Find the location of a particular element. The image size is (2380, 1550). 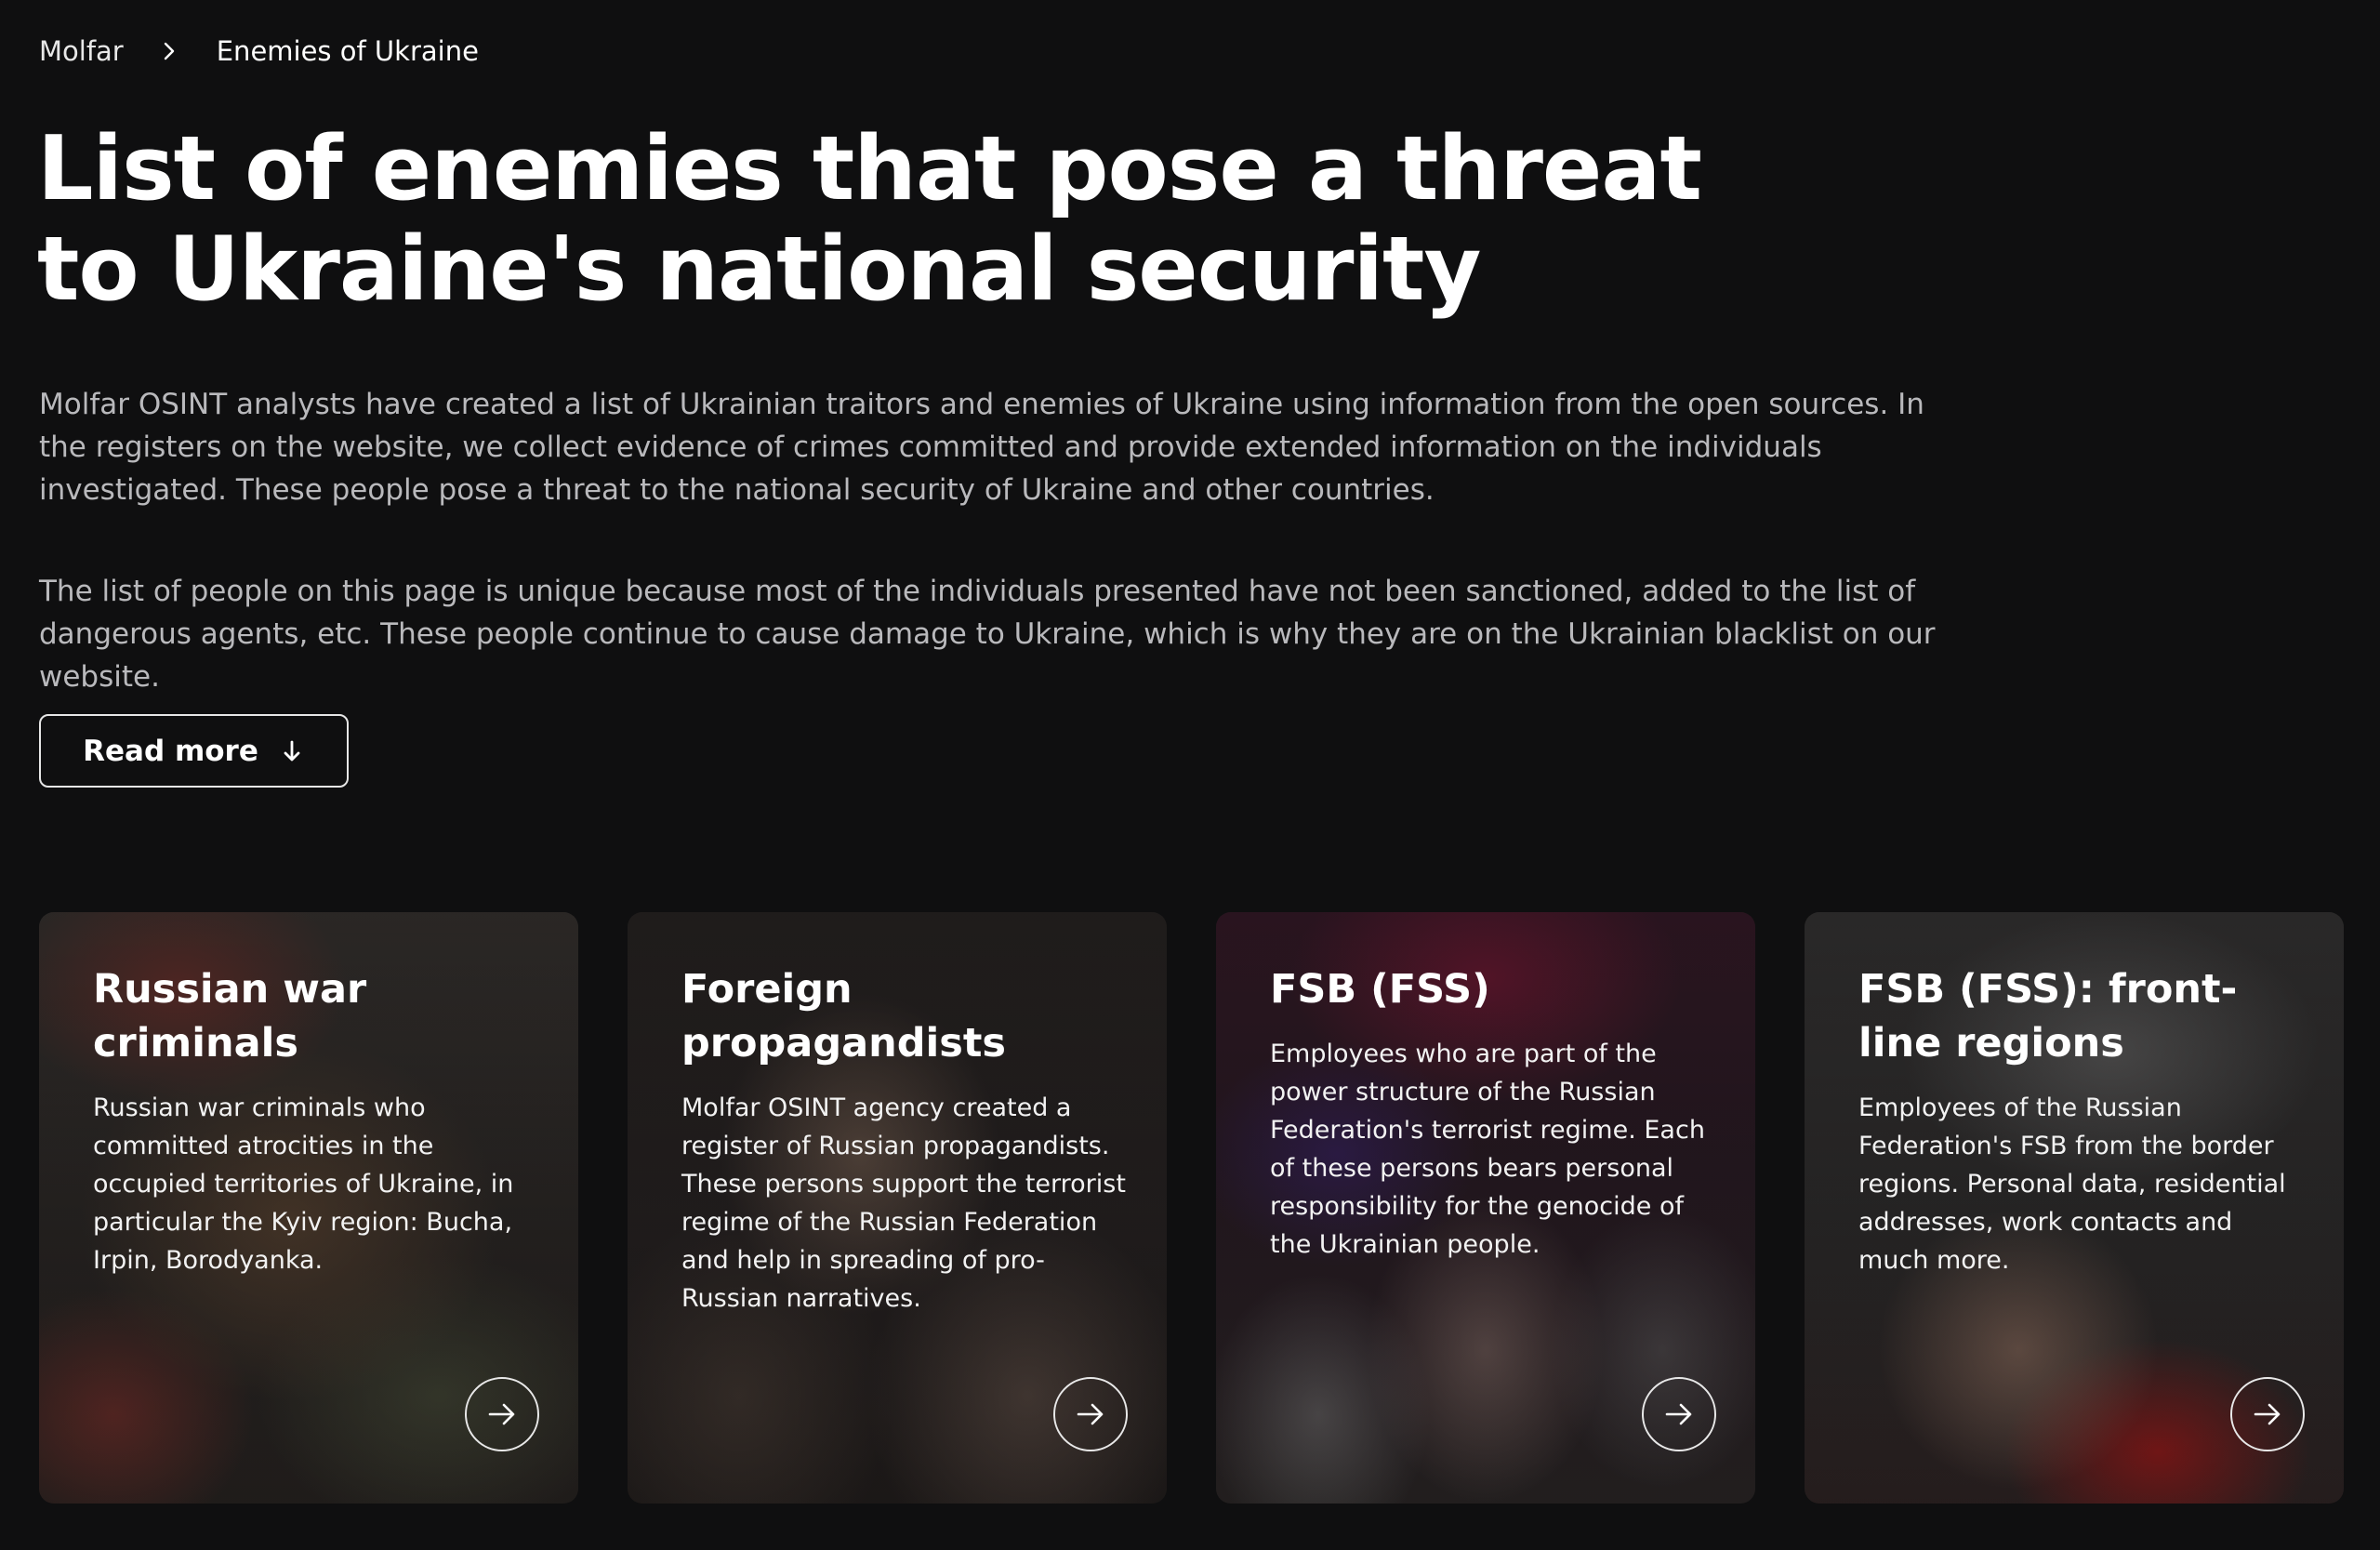

card-title: Russian war criminals is located at coordinates (230, 1016).